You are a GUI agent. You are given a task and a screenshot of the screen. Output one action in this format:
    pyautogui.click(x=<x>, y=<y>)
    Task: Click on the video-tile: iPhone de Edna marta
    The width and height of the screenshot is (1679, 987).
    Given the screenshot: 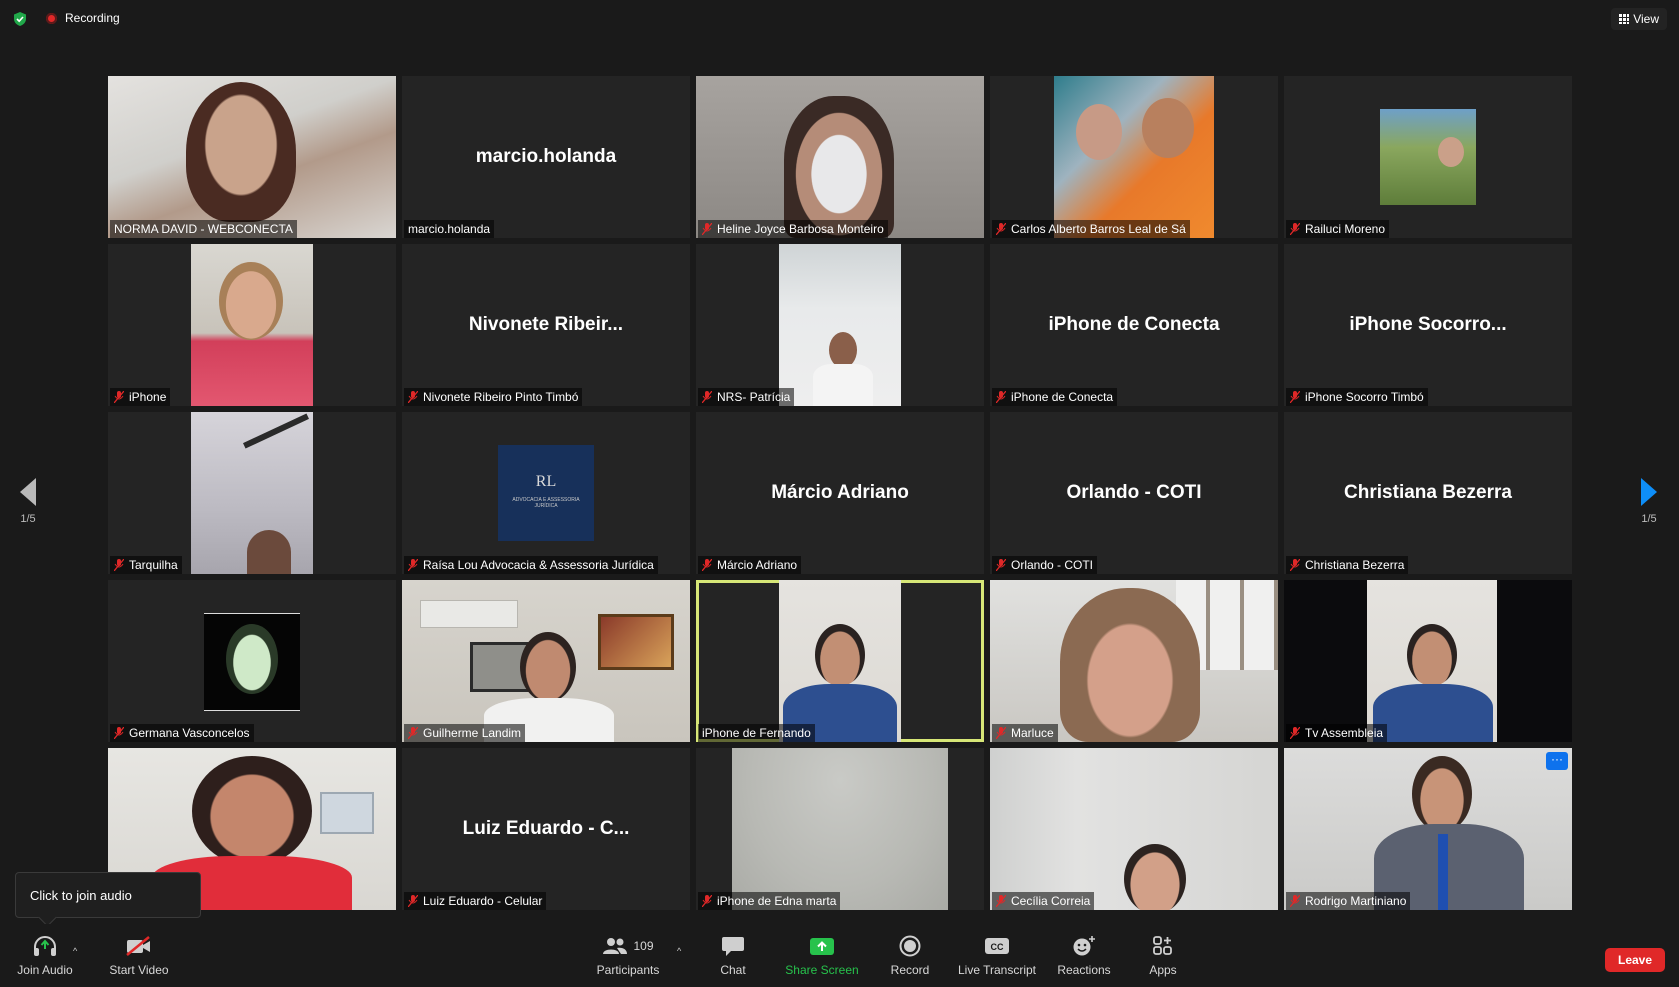 What is the action you would take?
    pyautogui.click(x=840, y=829)
    